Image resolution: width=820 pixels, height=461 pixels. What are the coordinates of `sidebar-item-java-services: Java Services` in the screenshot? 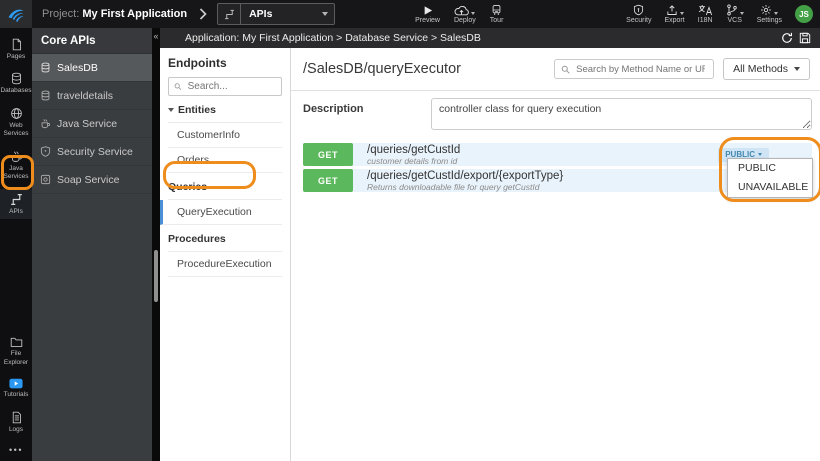 It's located at (16, 165).